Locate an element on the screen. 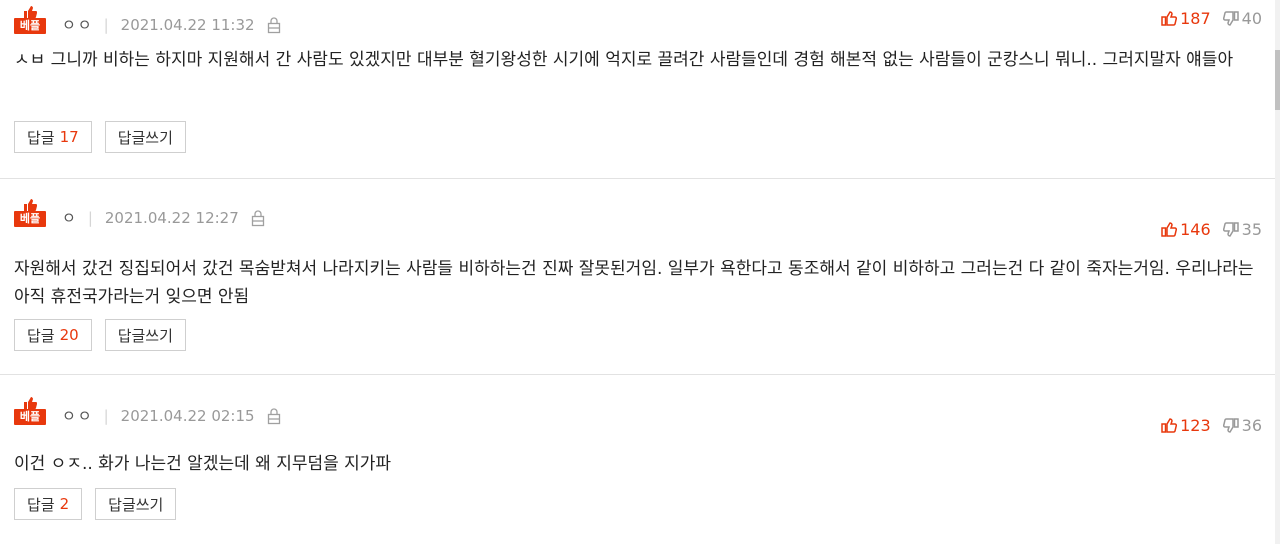  like-button: 146 is located at coordinates (1186, 229).